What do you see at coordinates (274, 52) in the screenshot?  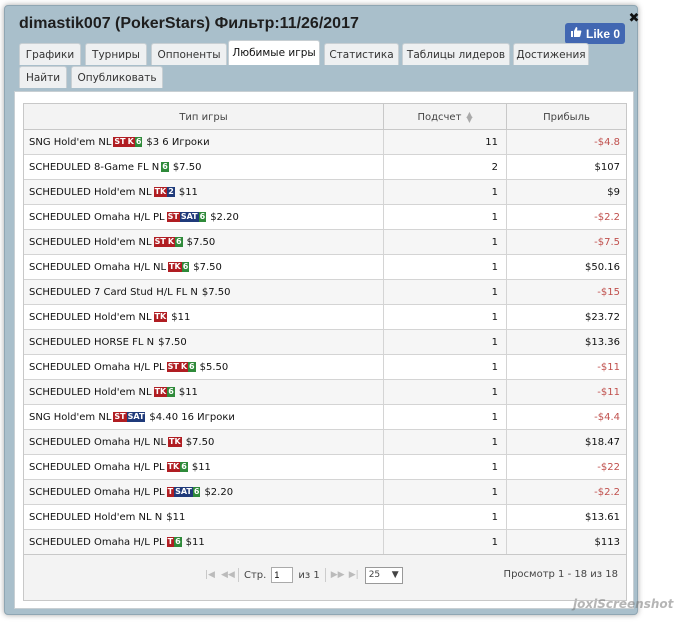 I see `tab-3: Любимые игры` at bounding box center [274, 52].